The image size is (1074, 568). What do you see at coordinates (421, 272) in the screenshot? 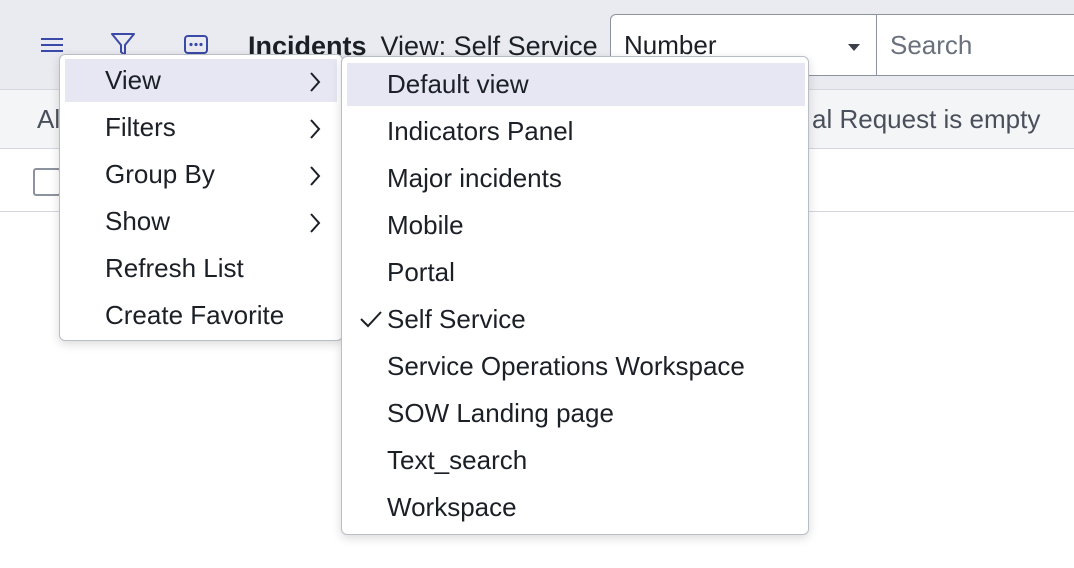
I see `view-option-label: Portal` at bounding box center [421, 272].